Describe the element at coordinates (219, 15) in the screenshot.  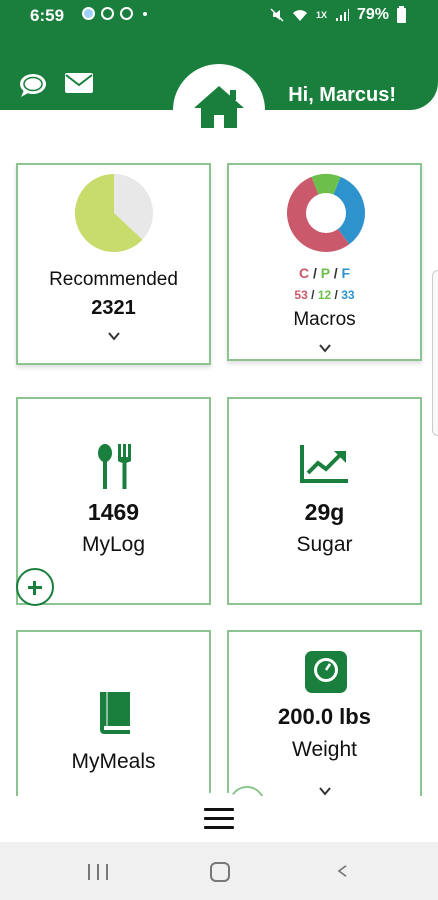
I see `status-bar: 6:59 1X 79%` at that location.